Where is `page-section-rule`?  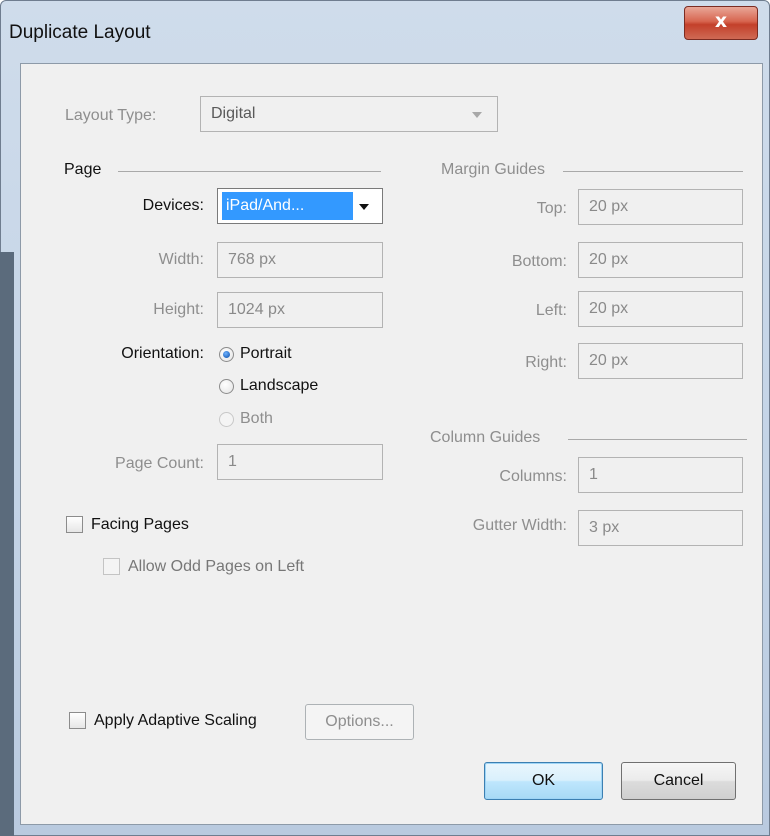 page-section-rule is located at coordinates (249, 171).